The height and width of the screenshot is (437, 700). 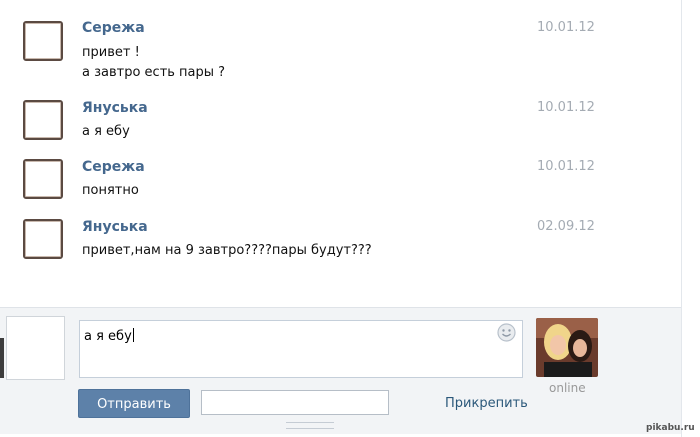 I want to click on message-text: понятно, so click(x=110, y=190).